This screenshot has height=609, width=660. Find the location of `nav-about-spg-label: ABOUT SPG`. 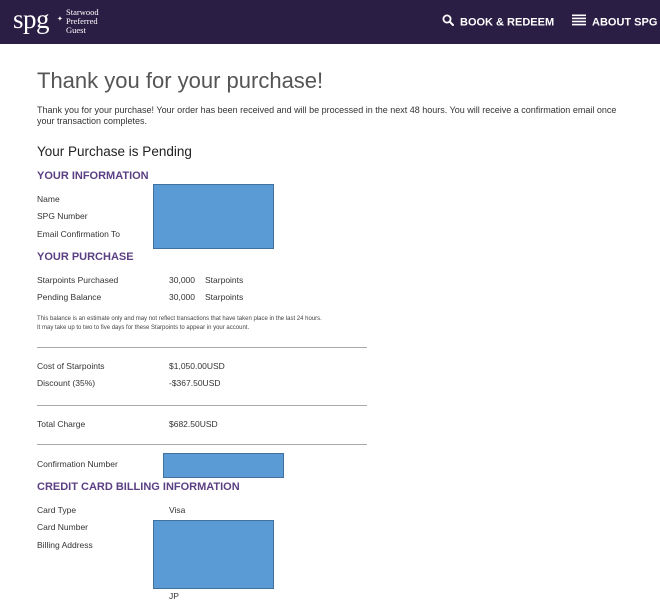

nav-about-spg-label: ABOUT SPG is located at coordinates (625, 22).